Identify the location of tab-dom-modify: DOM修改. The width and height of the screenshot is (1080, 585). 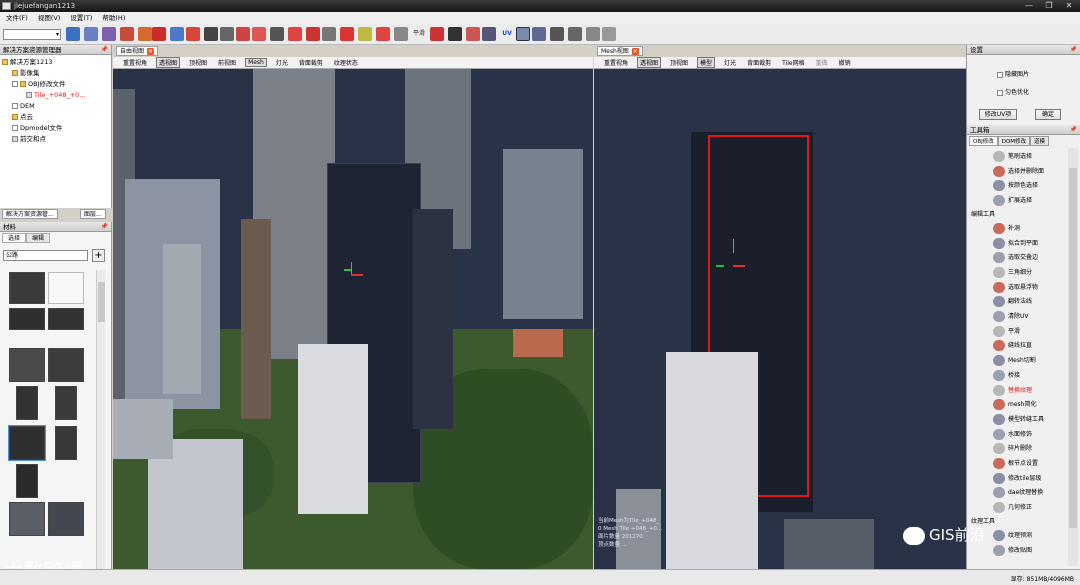
(1014, 141).